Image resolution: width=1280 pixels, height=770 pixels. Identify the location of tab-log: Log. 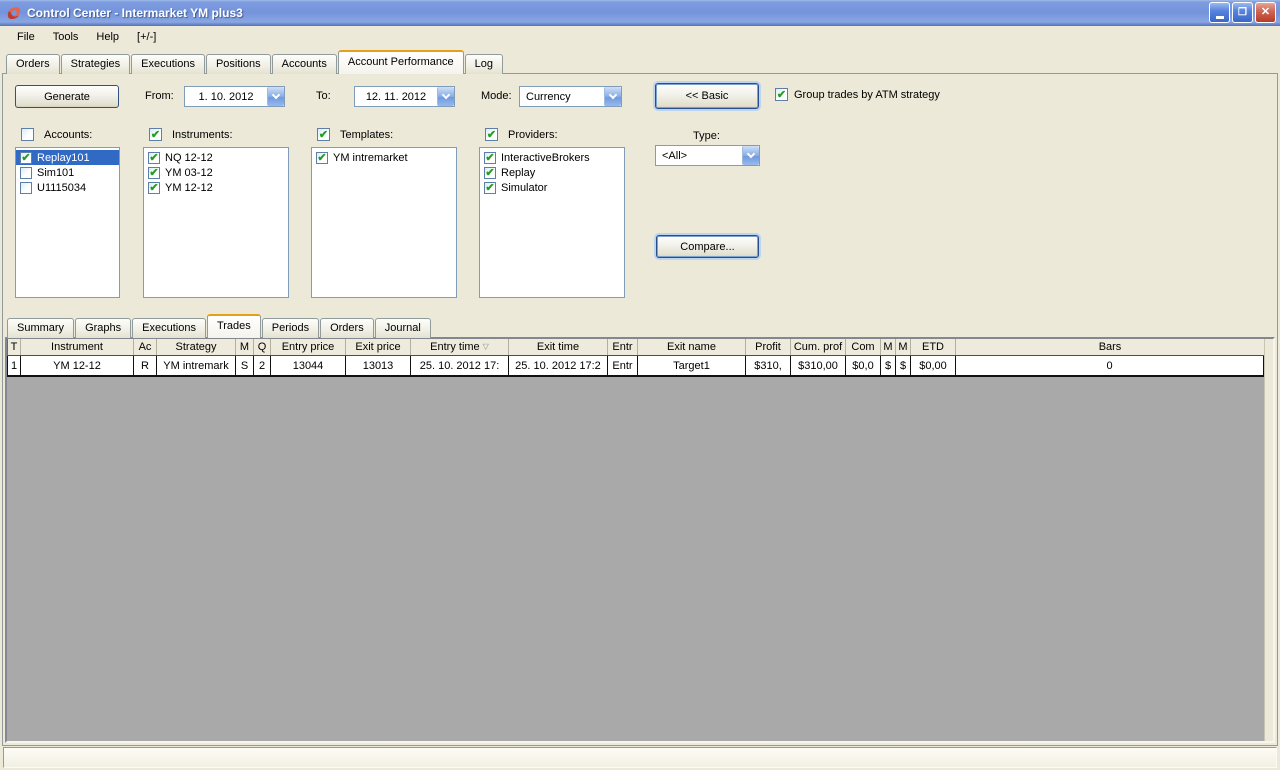
(483, 64).